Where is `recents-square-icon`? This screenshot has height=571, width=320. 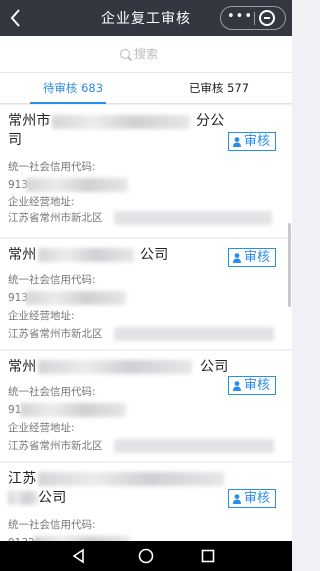
recents-square-icon is located at coordinates (208, 556).